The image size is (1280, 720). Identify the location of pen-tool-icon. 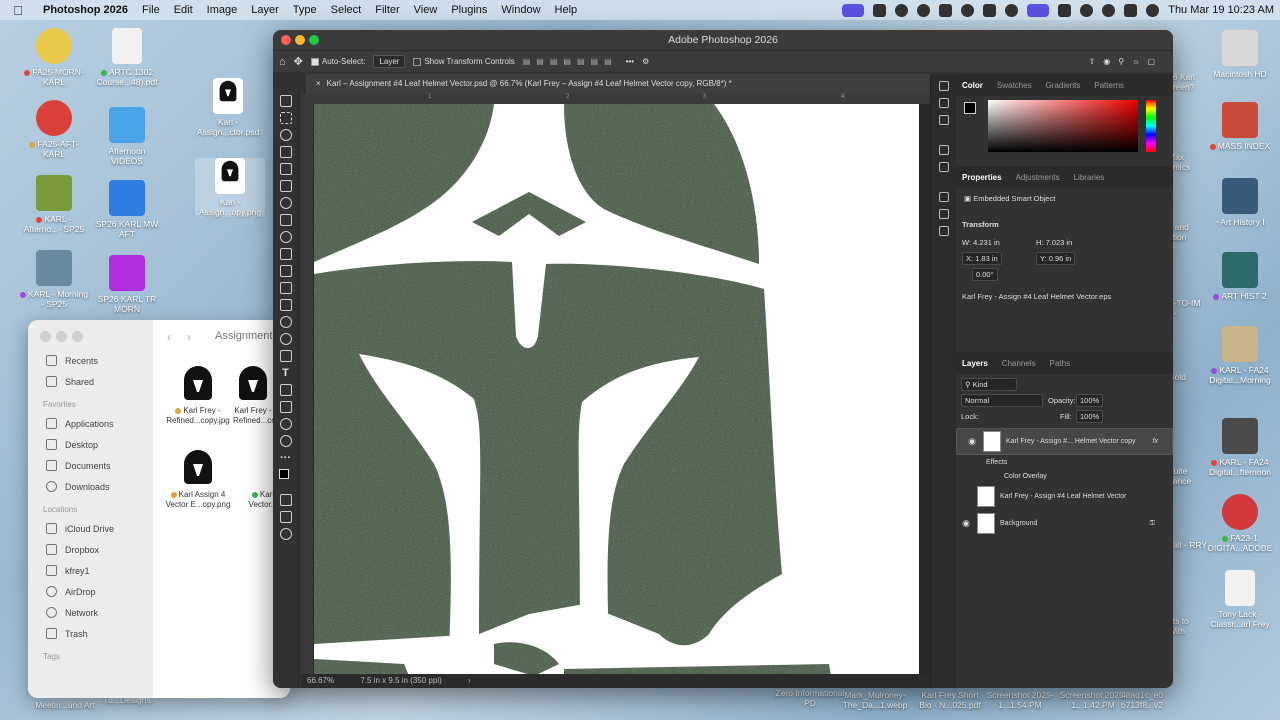
(285, 356).